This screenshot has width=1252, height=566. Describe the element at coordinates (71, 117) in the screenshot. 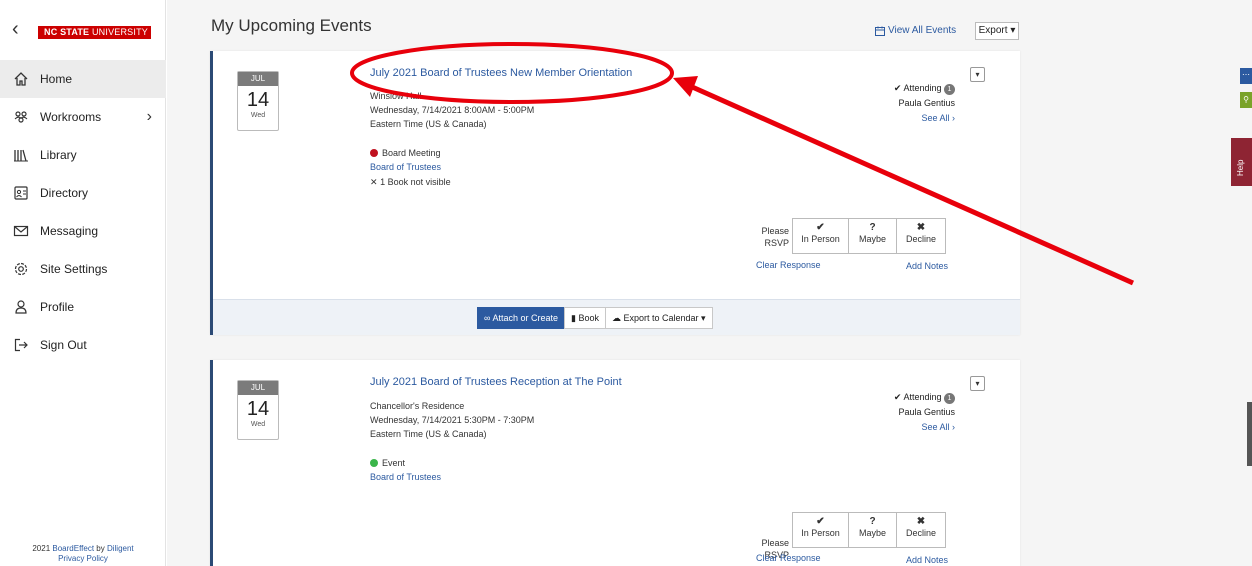

I see `sidebar-item-label: Workrooms` at that location.